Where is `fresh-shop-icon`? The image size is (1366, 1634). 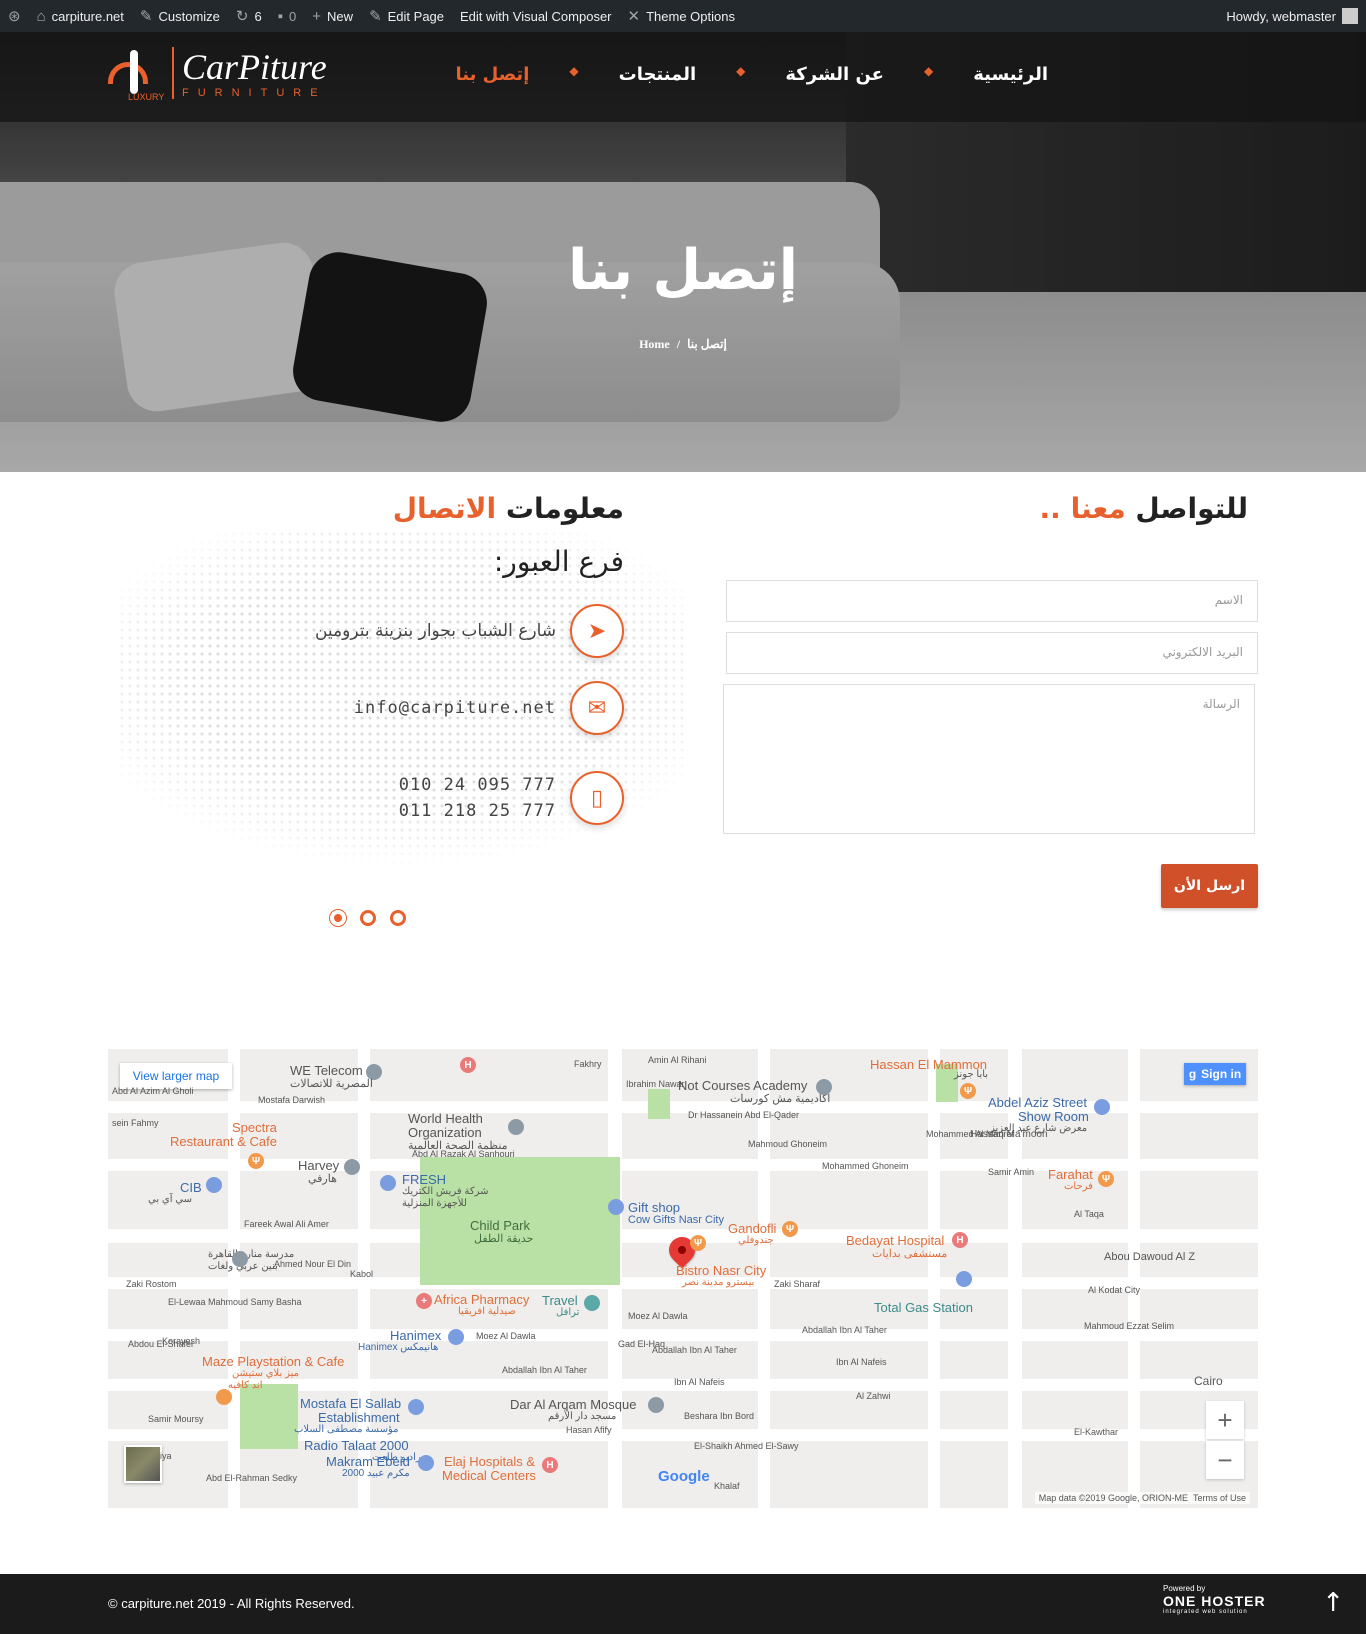 fresh-shop-icon is located at coordinates (388, 1183).